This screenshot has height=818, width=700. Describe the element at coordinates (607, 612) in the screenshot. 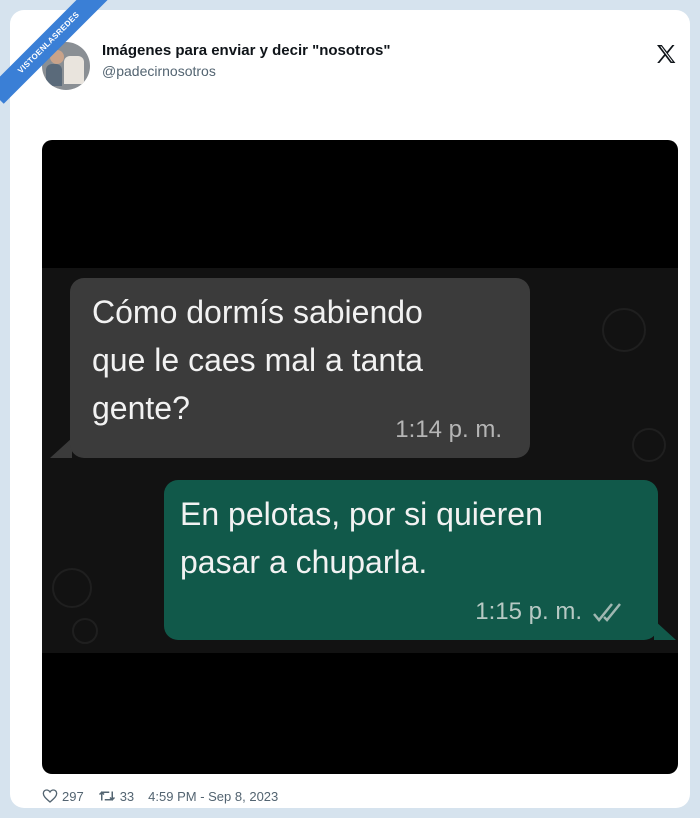

I see `double-check-icon` at that location.